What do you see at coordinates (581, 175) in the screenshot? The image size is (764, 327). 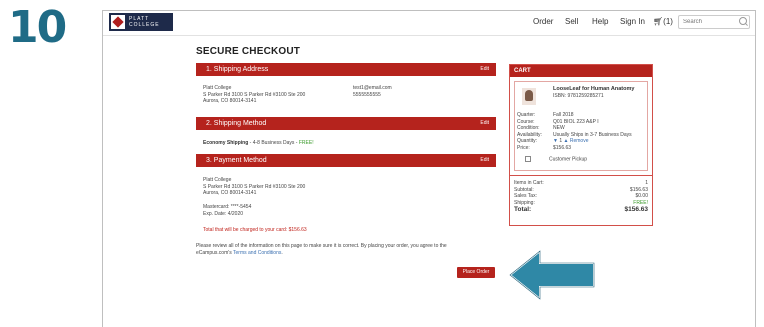 I see `cart-divider` at bounding box center [581, 175].